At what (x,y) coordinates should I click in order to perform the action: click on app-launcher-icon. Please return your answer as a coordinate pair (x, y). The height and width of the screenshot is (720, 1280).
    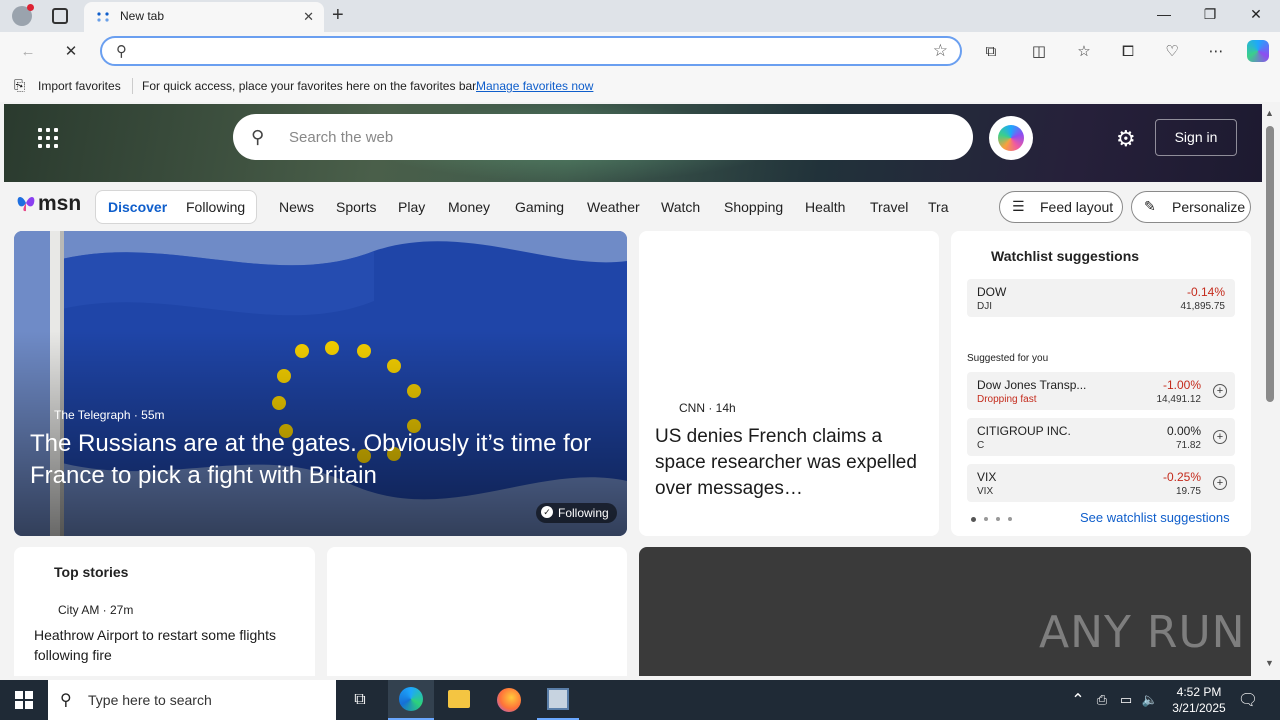
    Looking at the image, I should click on (48, 138).